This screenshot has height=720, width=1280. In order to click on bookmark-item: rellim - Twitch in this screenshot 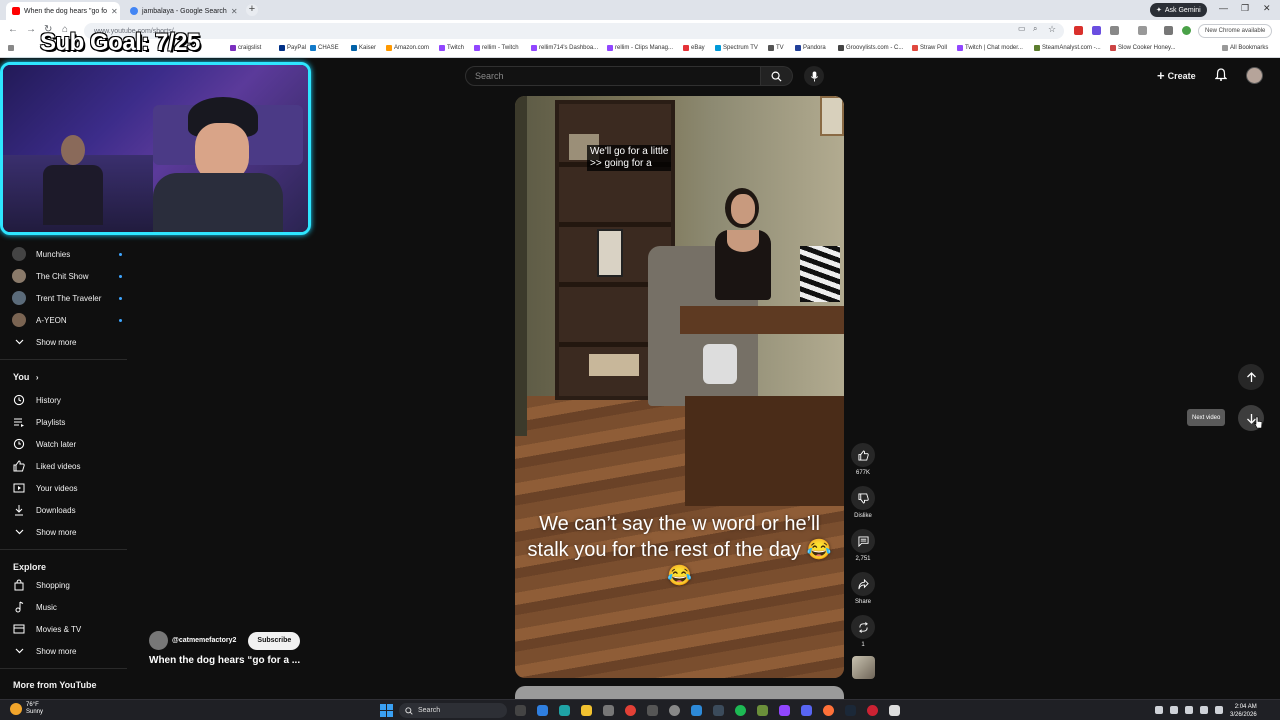, I will do `click(496, 48)`.